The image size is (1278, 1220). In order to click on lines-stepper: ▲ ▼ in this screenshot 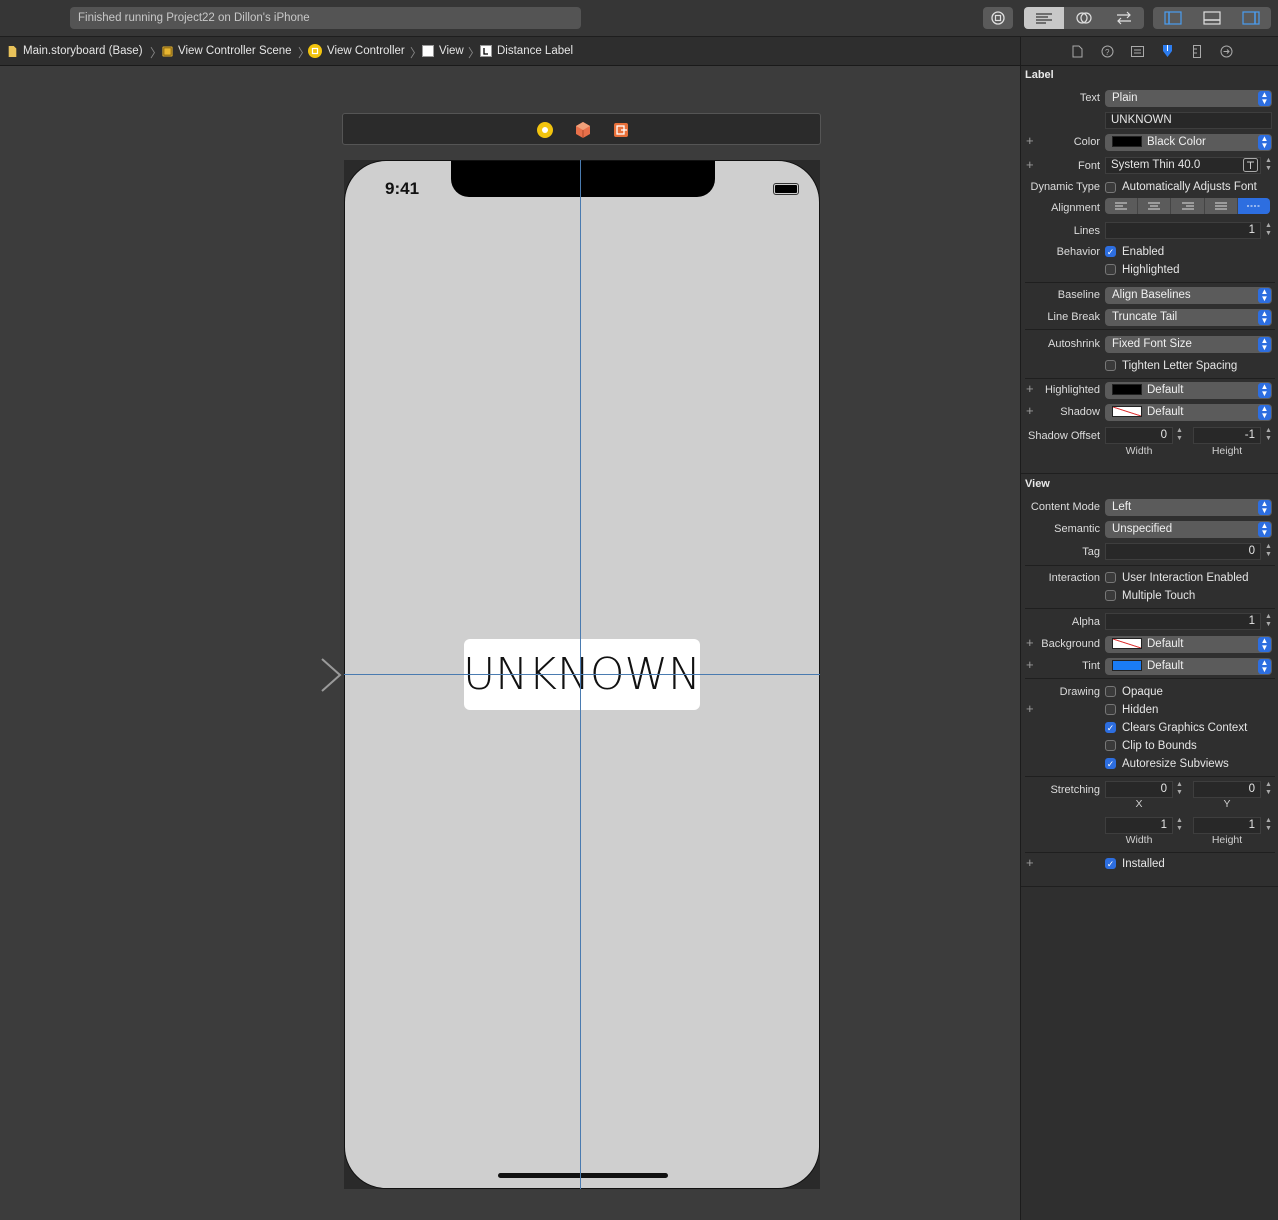, I will do `click(1268, 230)`.